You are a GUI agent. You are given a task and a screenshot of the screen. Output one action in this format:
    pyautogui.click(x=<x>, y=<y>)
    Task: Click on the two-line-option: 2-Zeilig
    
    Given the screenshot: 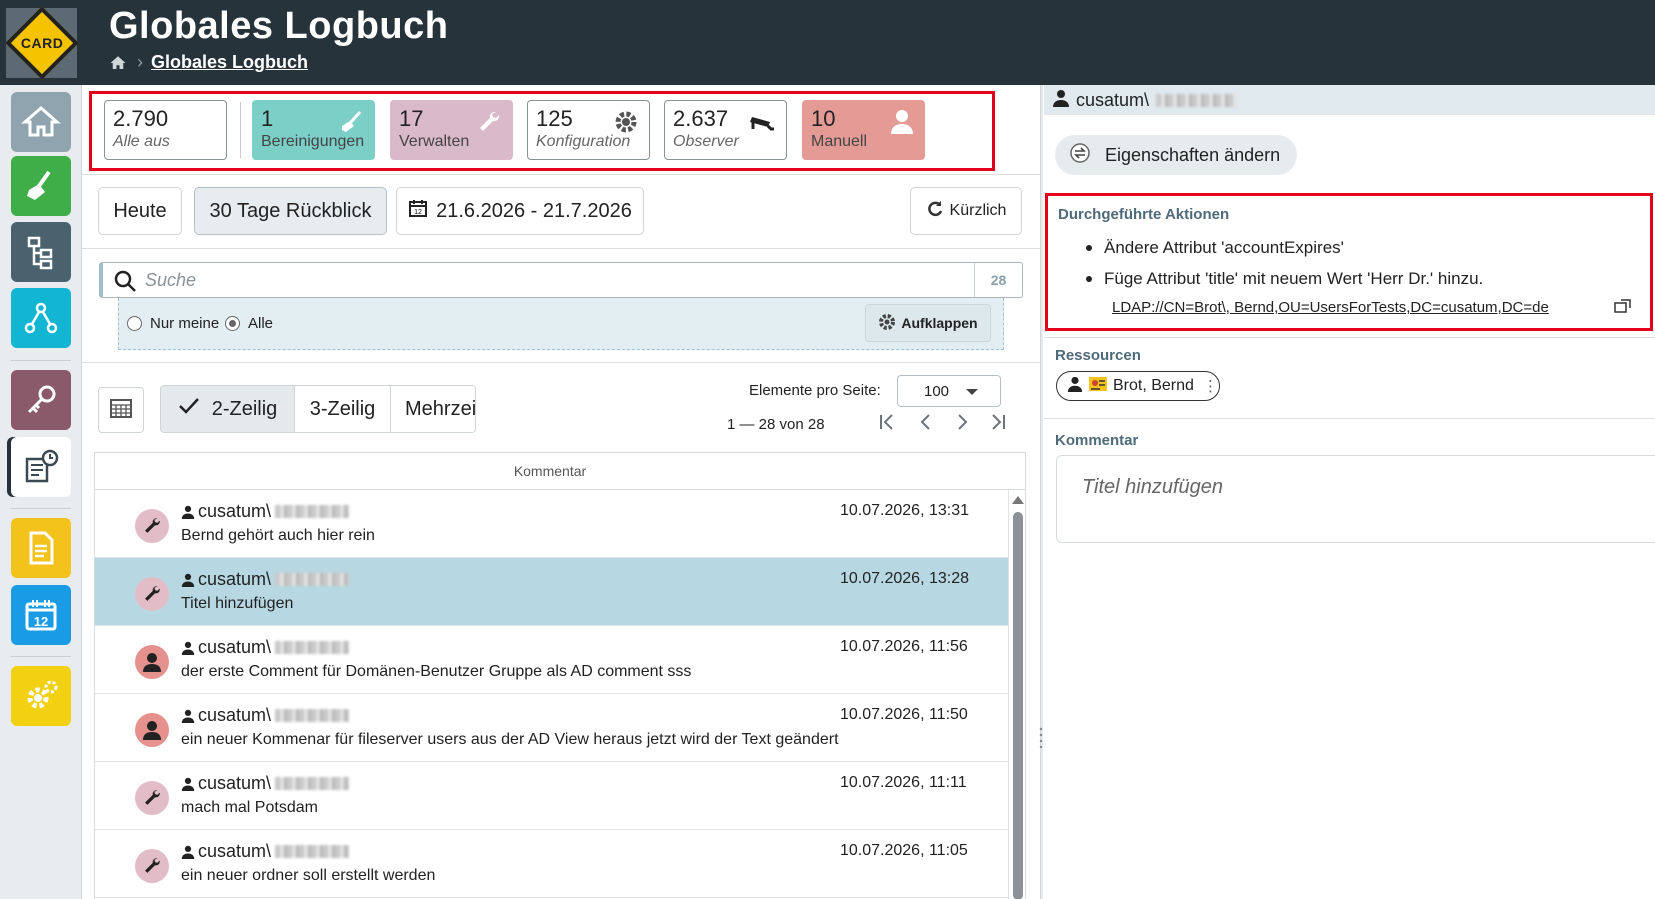 What is the action you would take?
    pyautogui.click(x=228, y=409)
    